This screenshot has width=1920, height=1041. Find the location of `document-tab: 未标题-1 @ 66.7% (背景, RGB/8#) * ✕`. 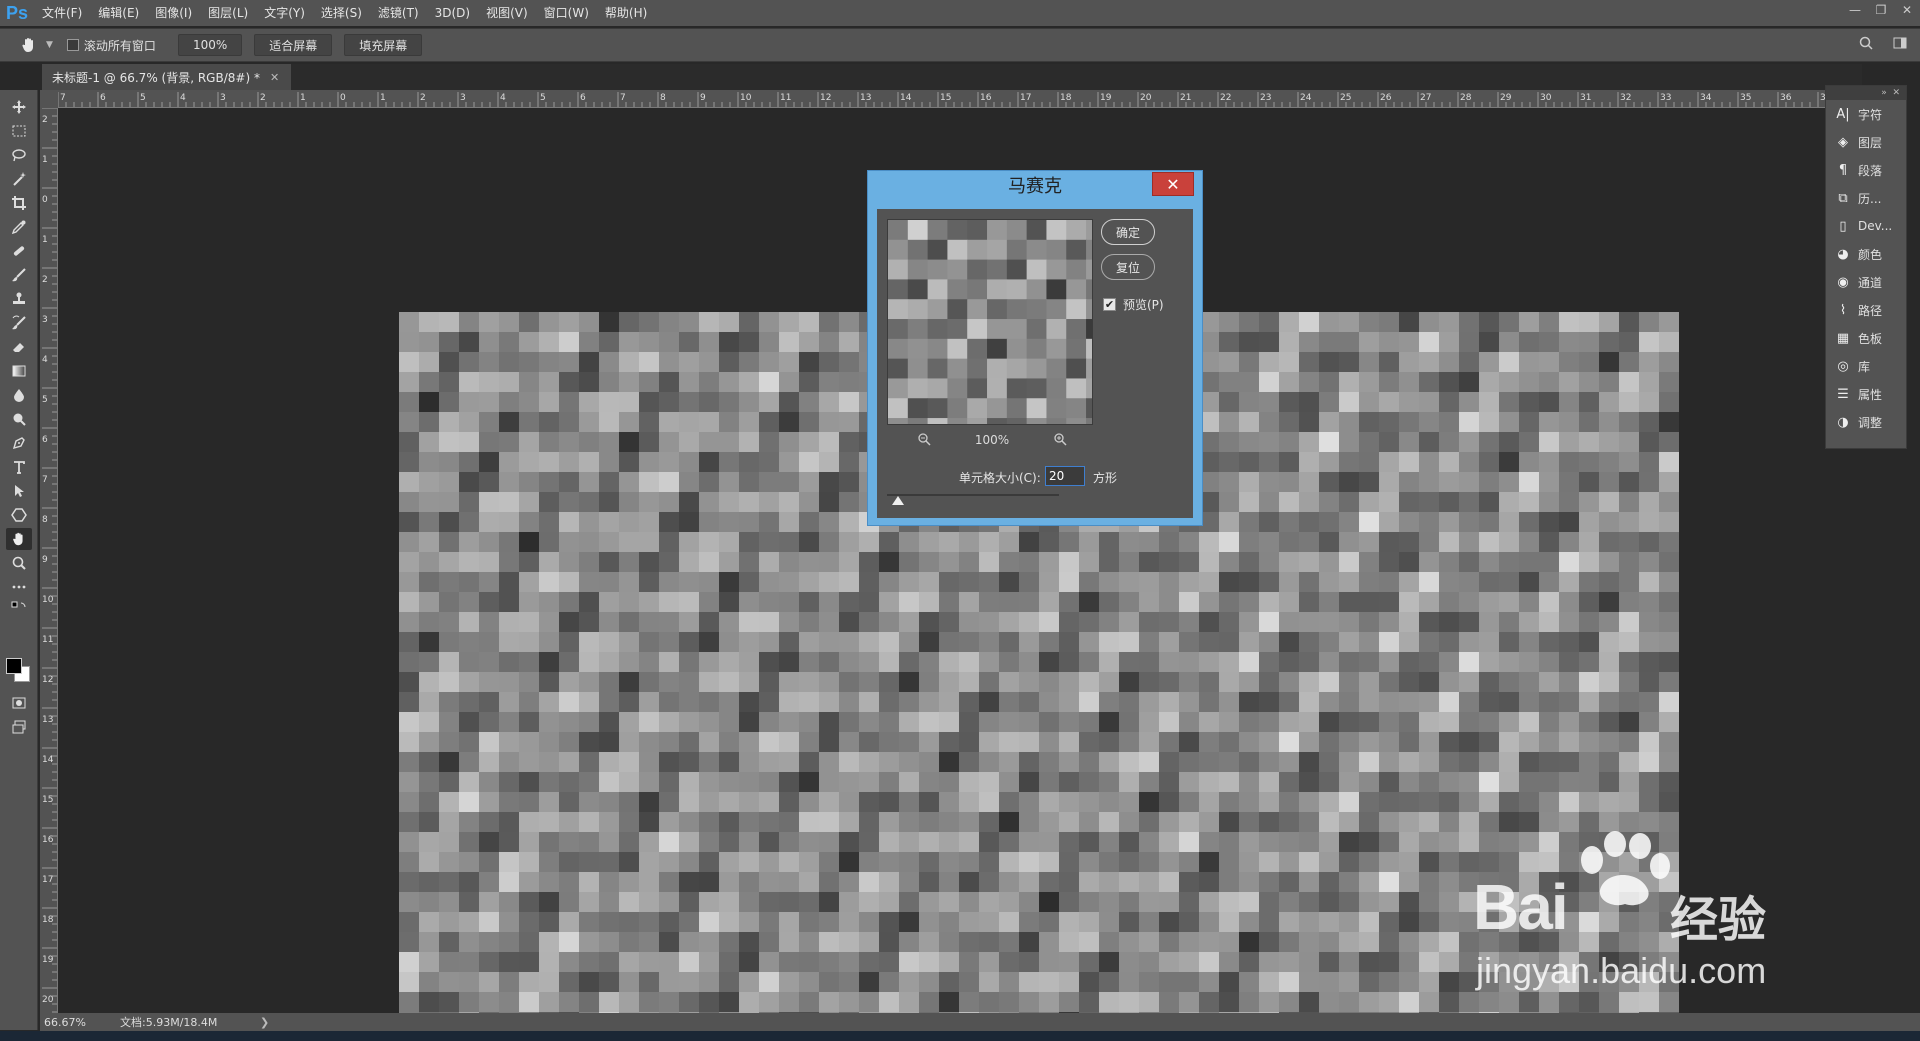

document-tab: 未标题-1 @ 66.7% (背景, RGB/8#) * ✕ is located at coordinates (167, 77).